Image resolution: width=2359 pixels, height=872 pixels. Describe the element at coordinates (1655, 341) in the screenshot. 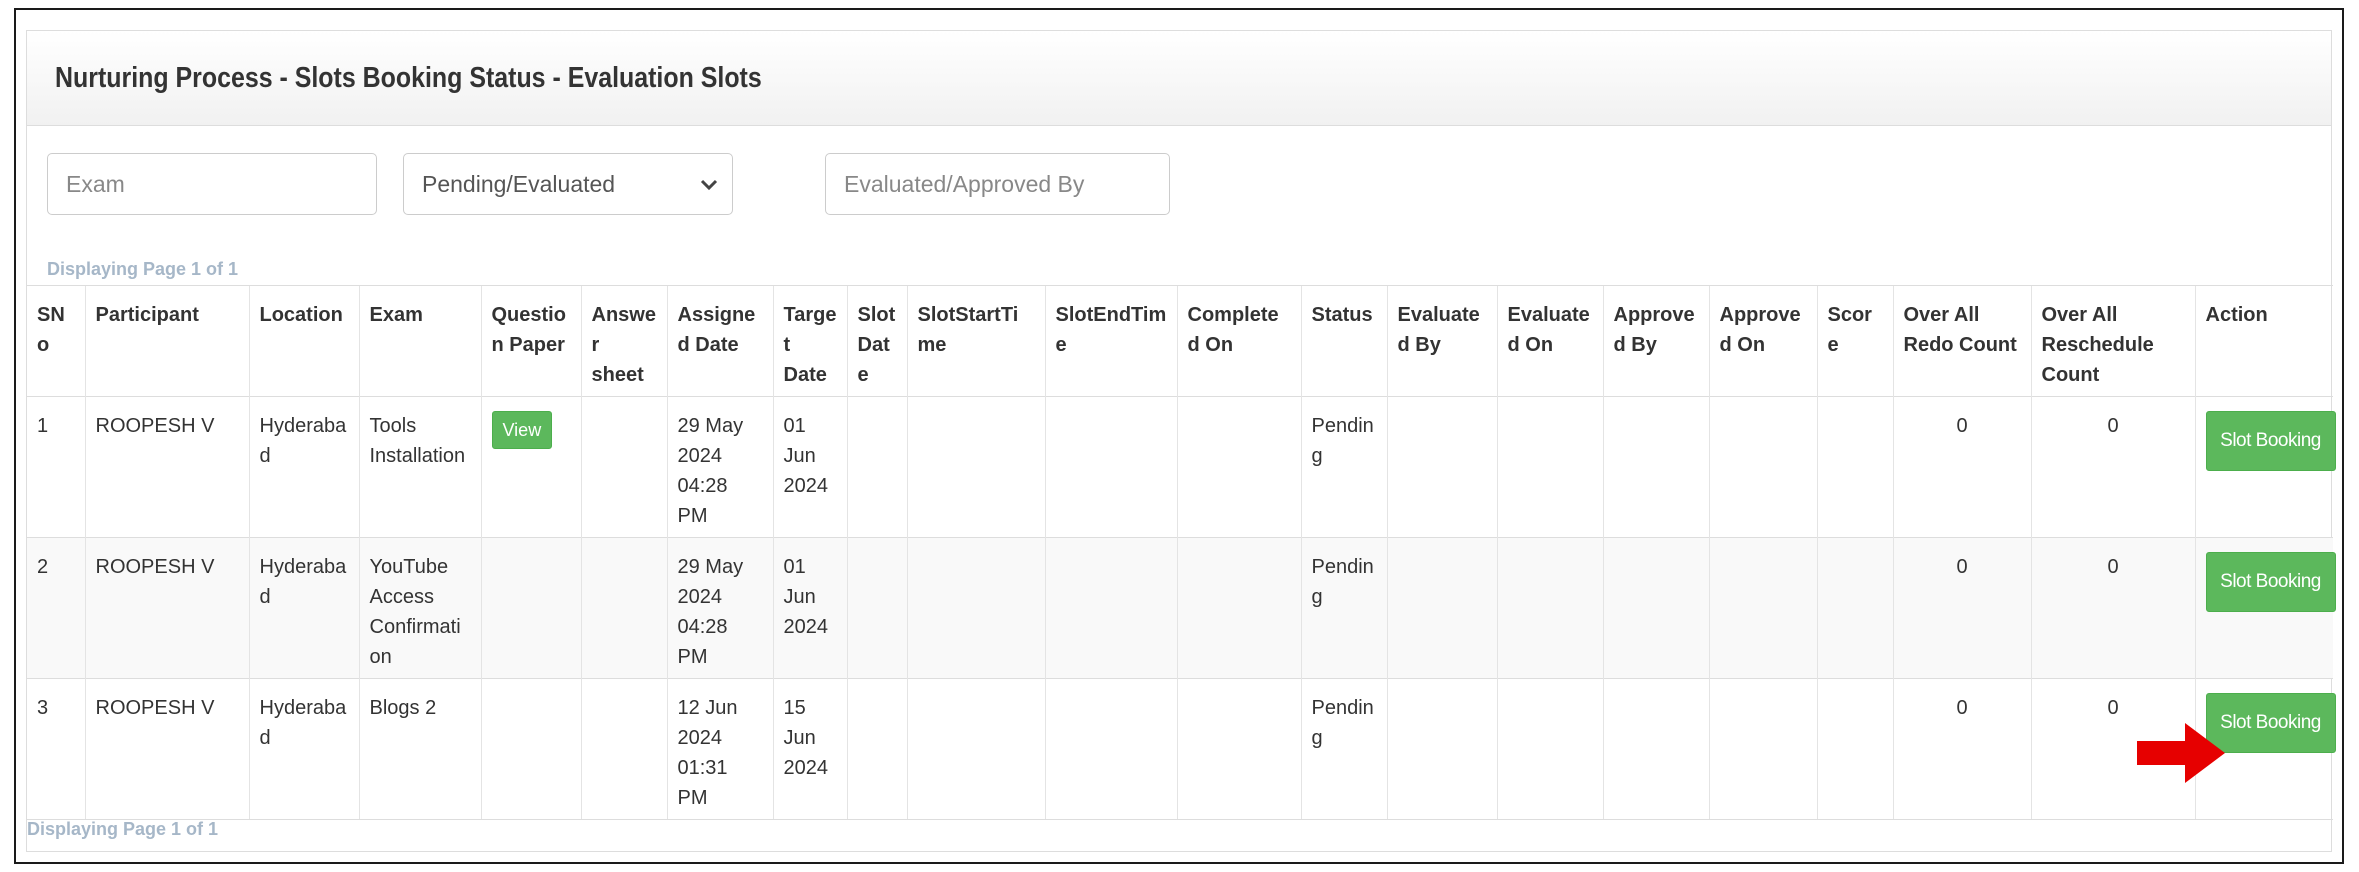

I see `column-header-approved-by: Approved By` at that location.